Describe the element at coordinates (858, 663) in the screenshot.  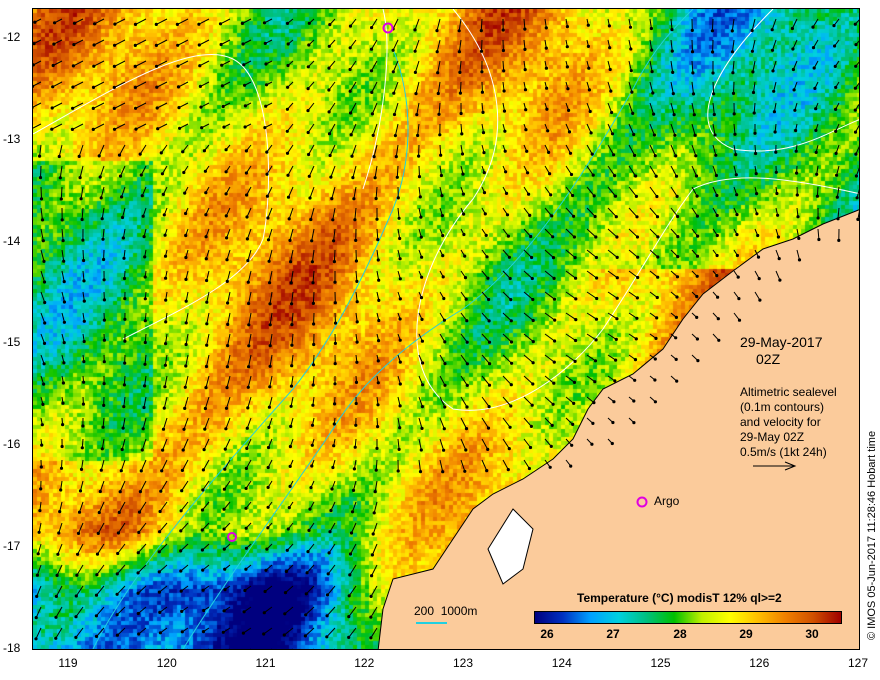
I see `x-tick-label: 127` at that location.